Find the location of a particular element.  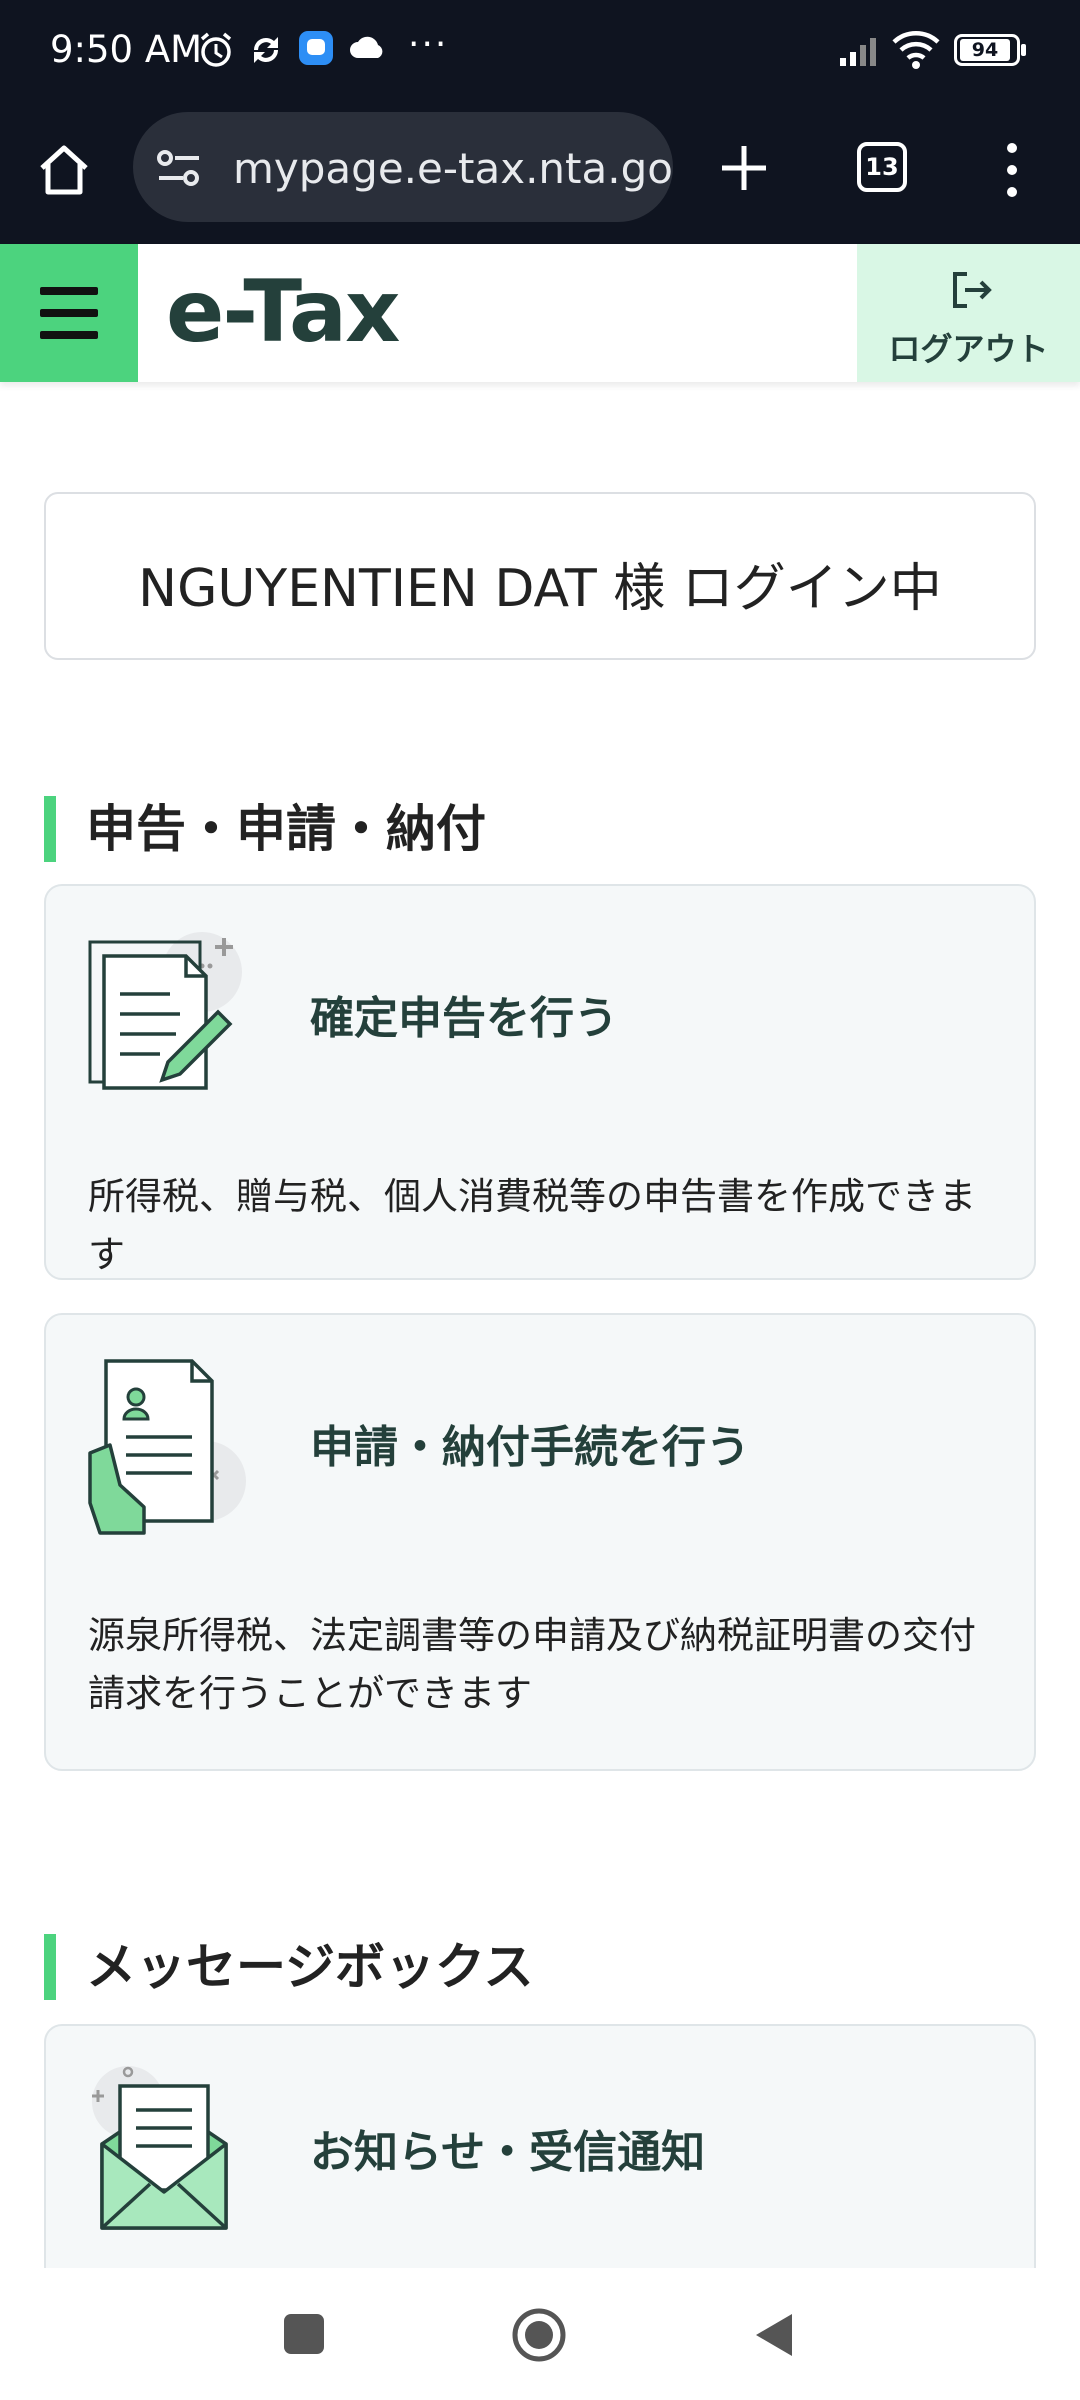

alarm-icon is located at coordinates (216, 49).